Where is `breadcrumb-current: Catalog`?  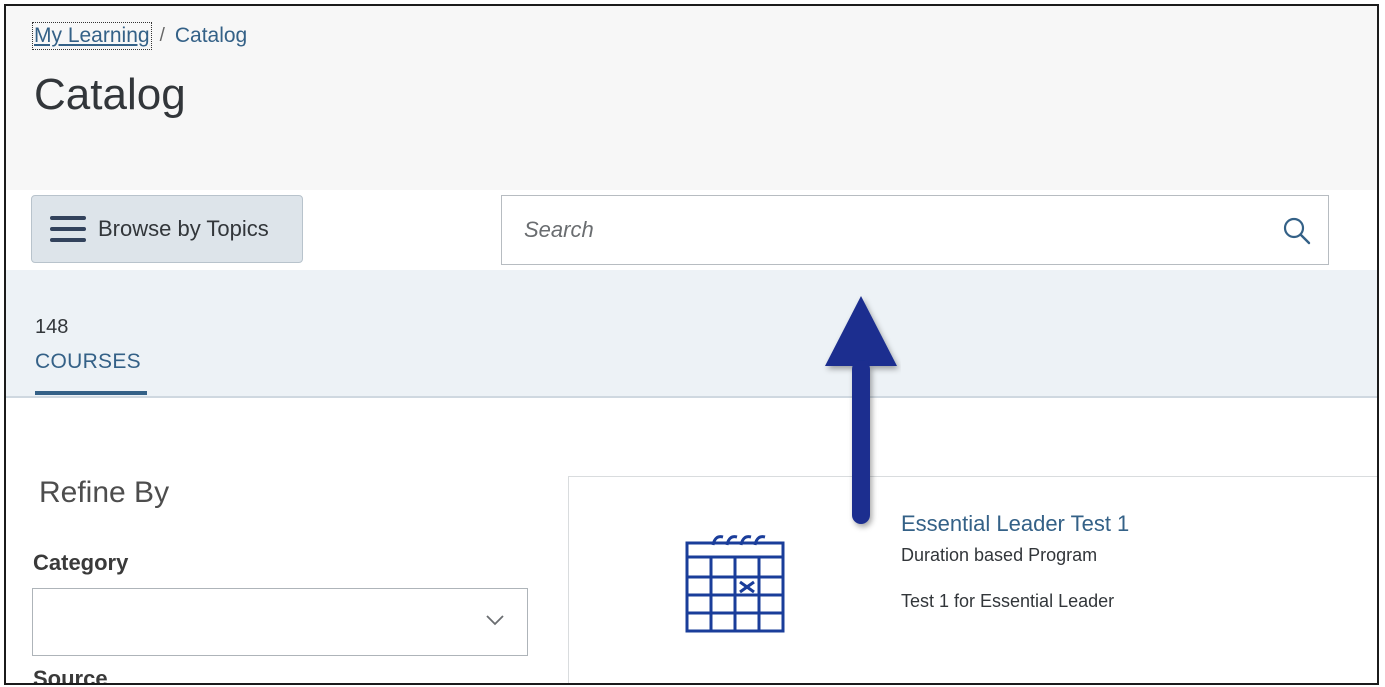 breadcrumb-current: Catalog is located at coordinates (211, 35).